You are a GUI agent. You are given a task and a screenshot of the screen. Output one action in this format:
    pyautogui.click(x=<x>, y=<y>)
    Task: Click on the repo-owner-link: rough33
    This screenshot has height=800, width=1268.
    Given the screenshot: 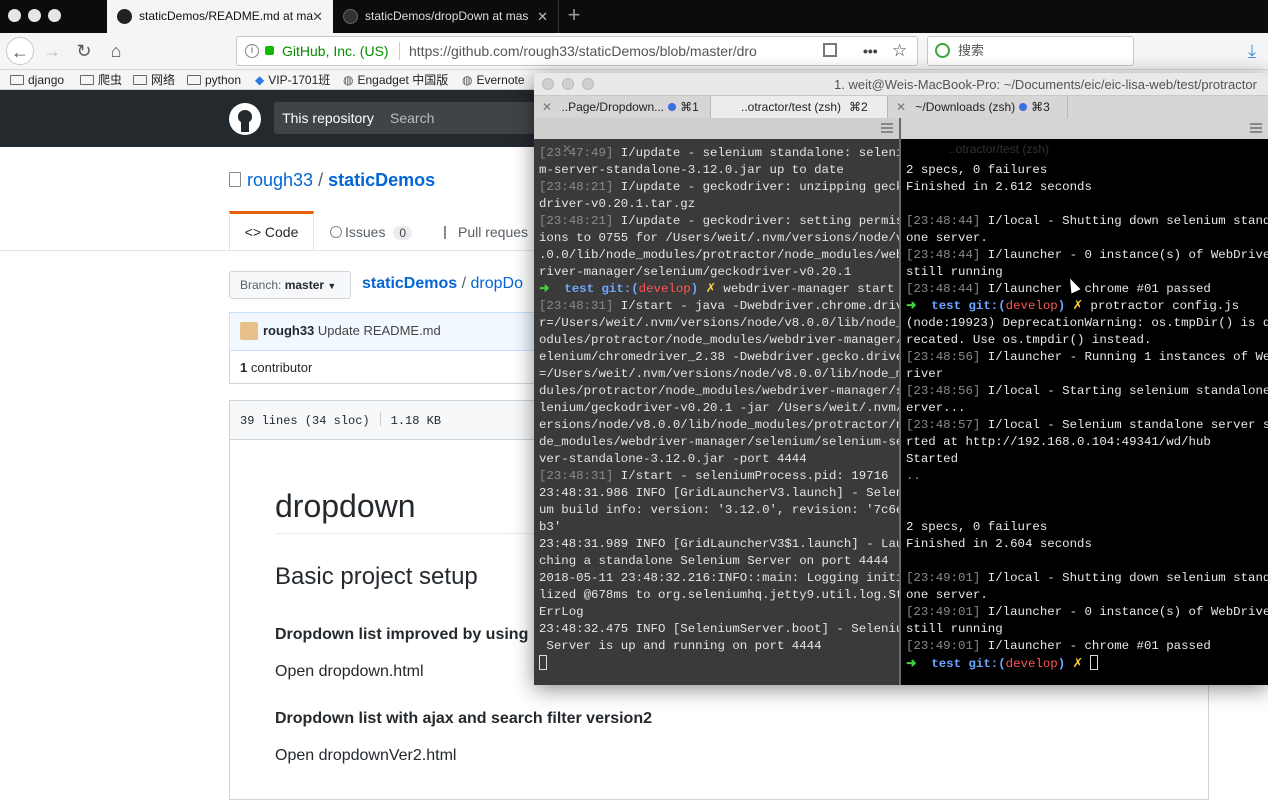 What is the action you would take?
    pyautogui.click(x=280, y=180)
    